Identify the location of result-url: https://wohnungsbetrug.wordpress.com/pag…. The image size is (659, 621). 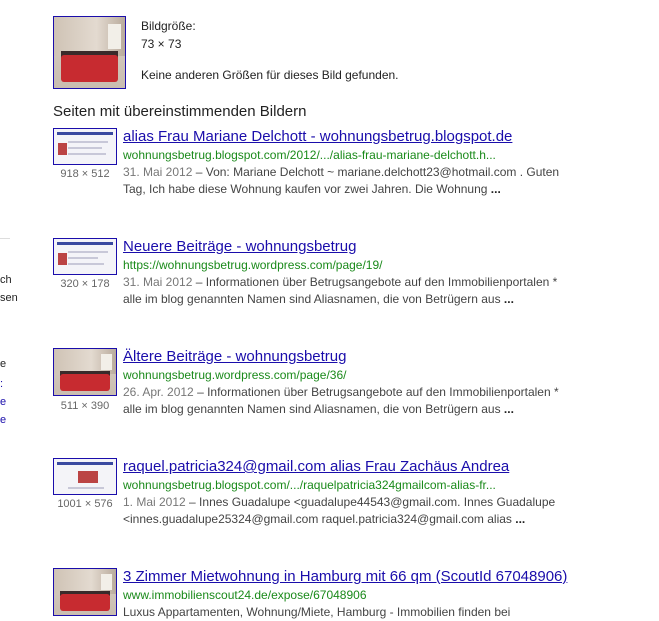
(253, 265).